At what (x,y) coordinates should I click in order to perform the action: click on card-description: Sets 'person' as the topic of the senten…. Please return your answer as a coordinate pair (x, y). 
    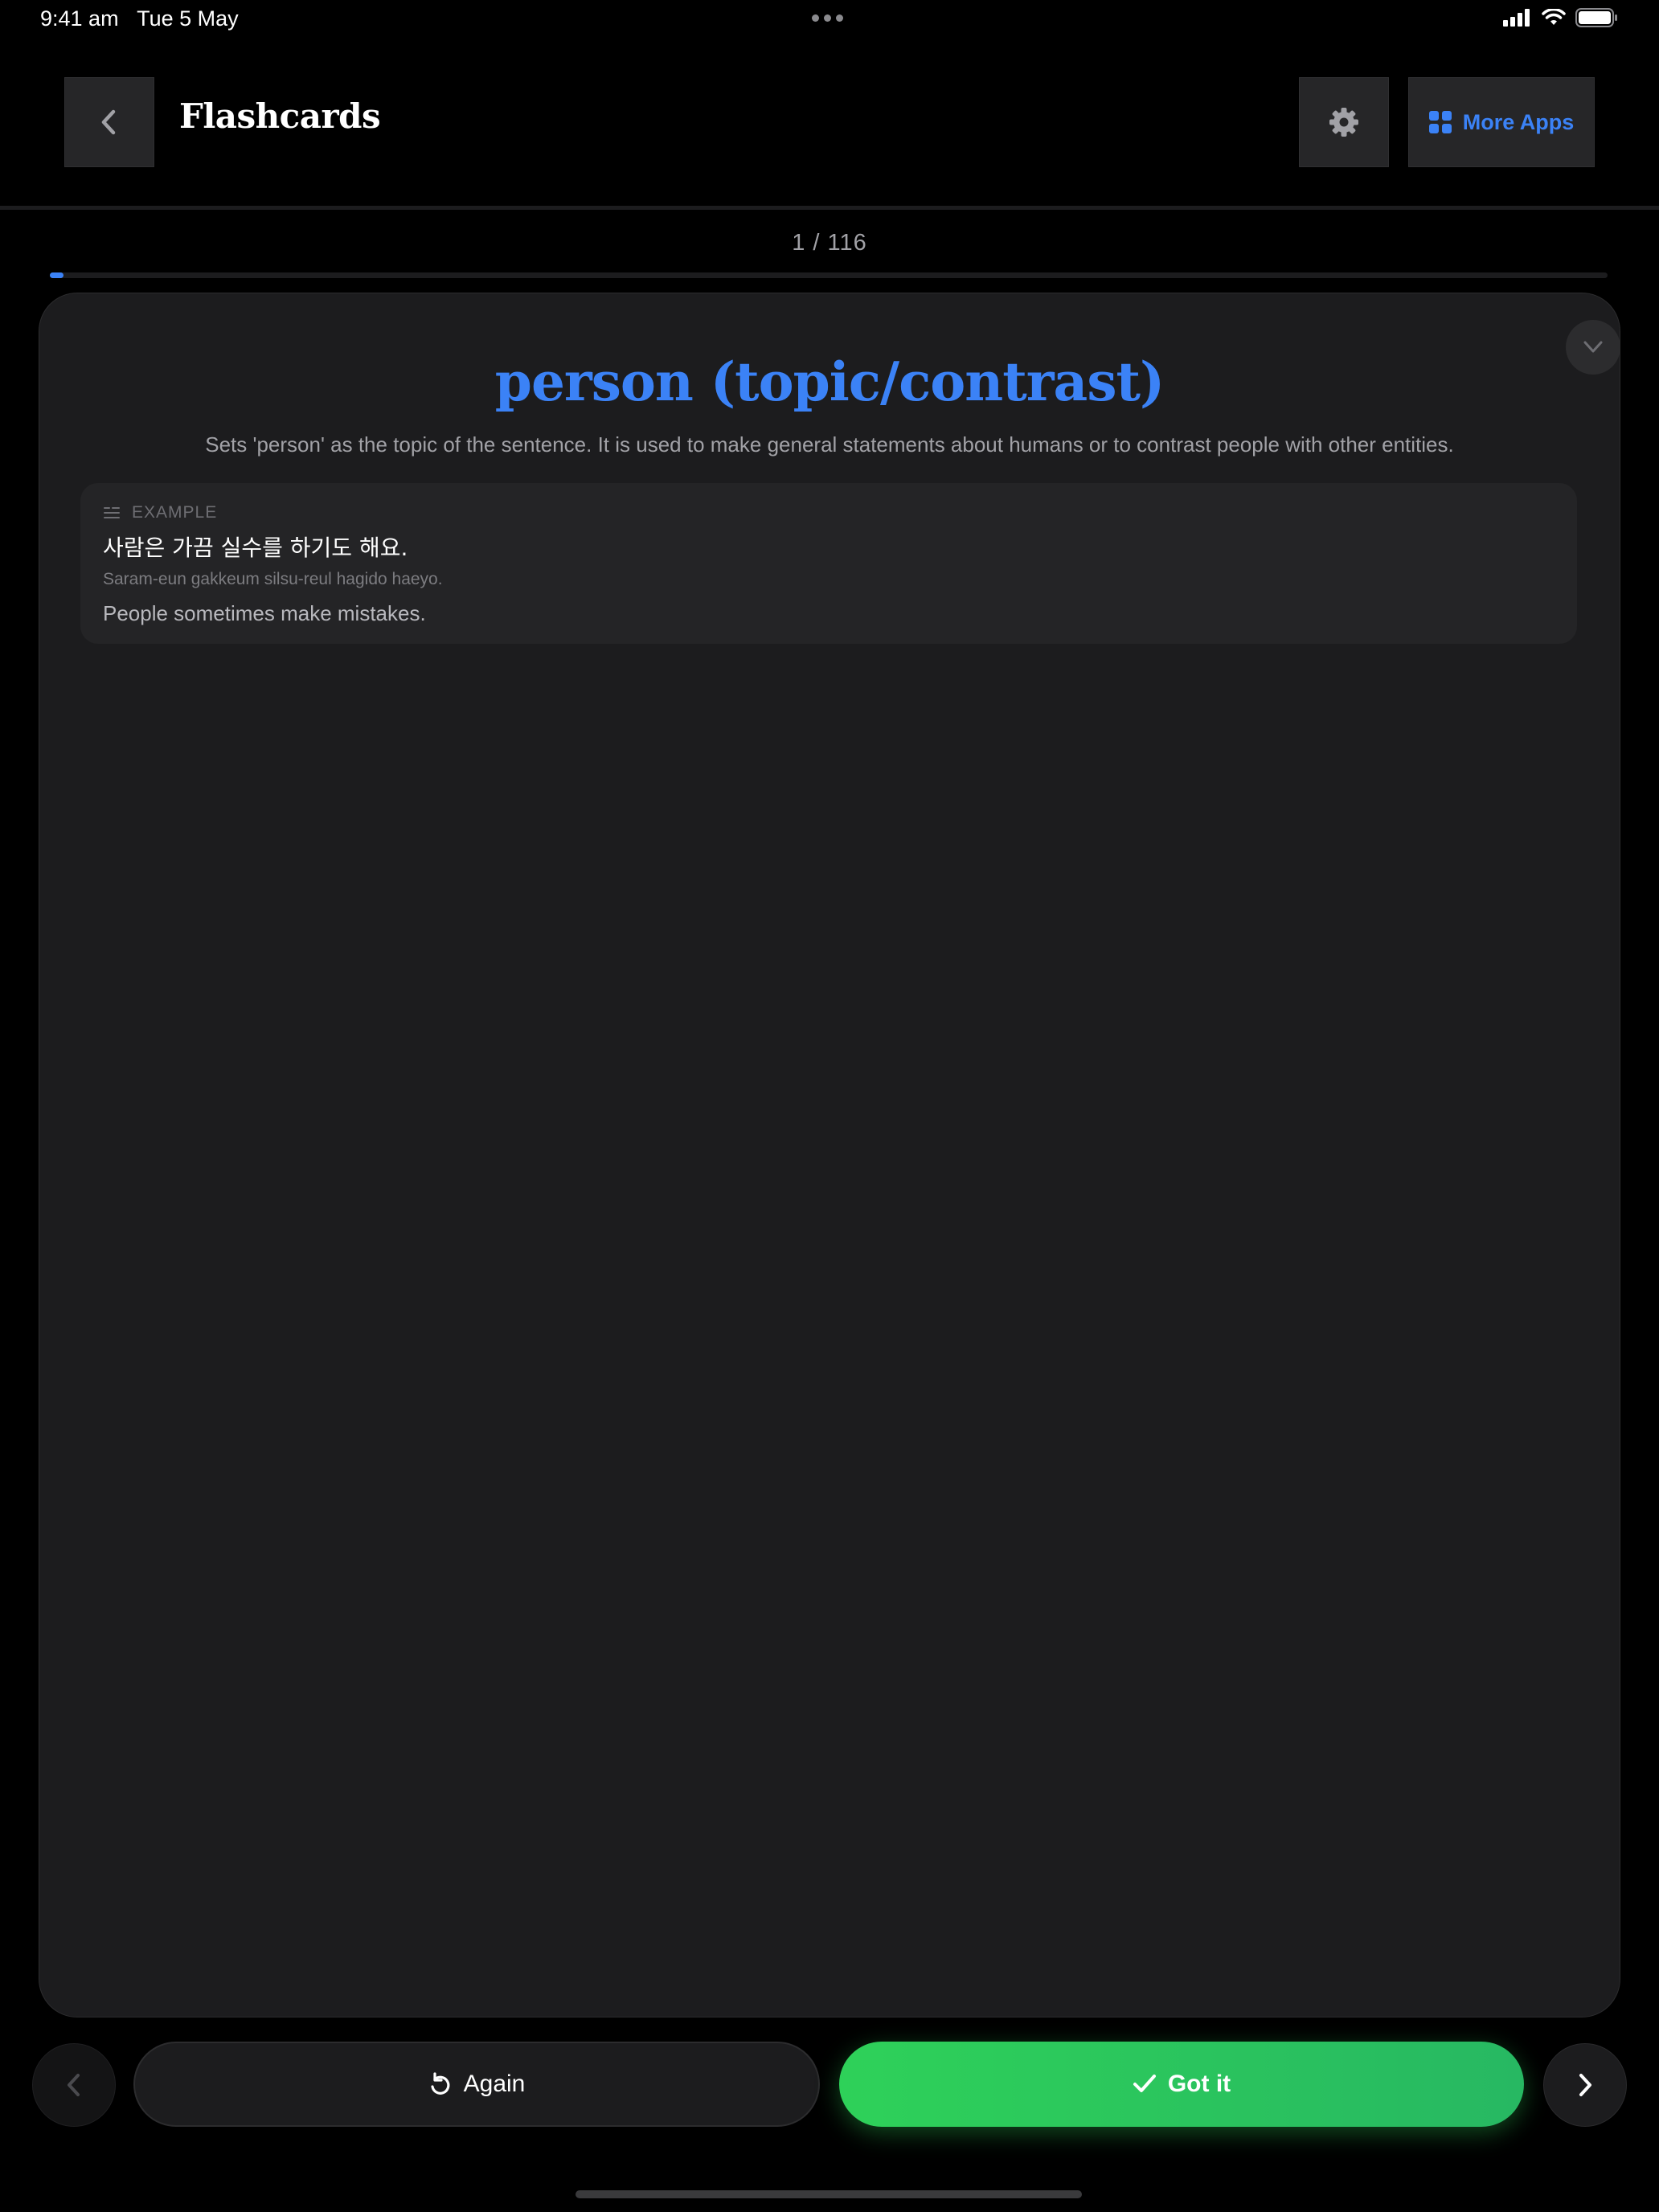
    Looking at the image, I should click on (829, 444).